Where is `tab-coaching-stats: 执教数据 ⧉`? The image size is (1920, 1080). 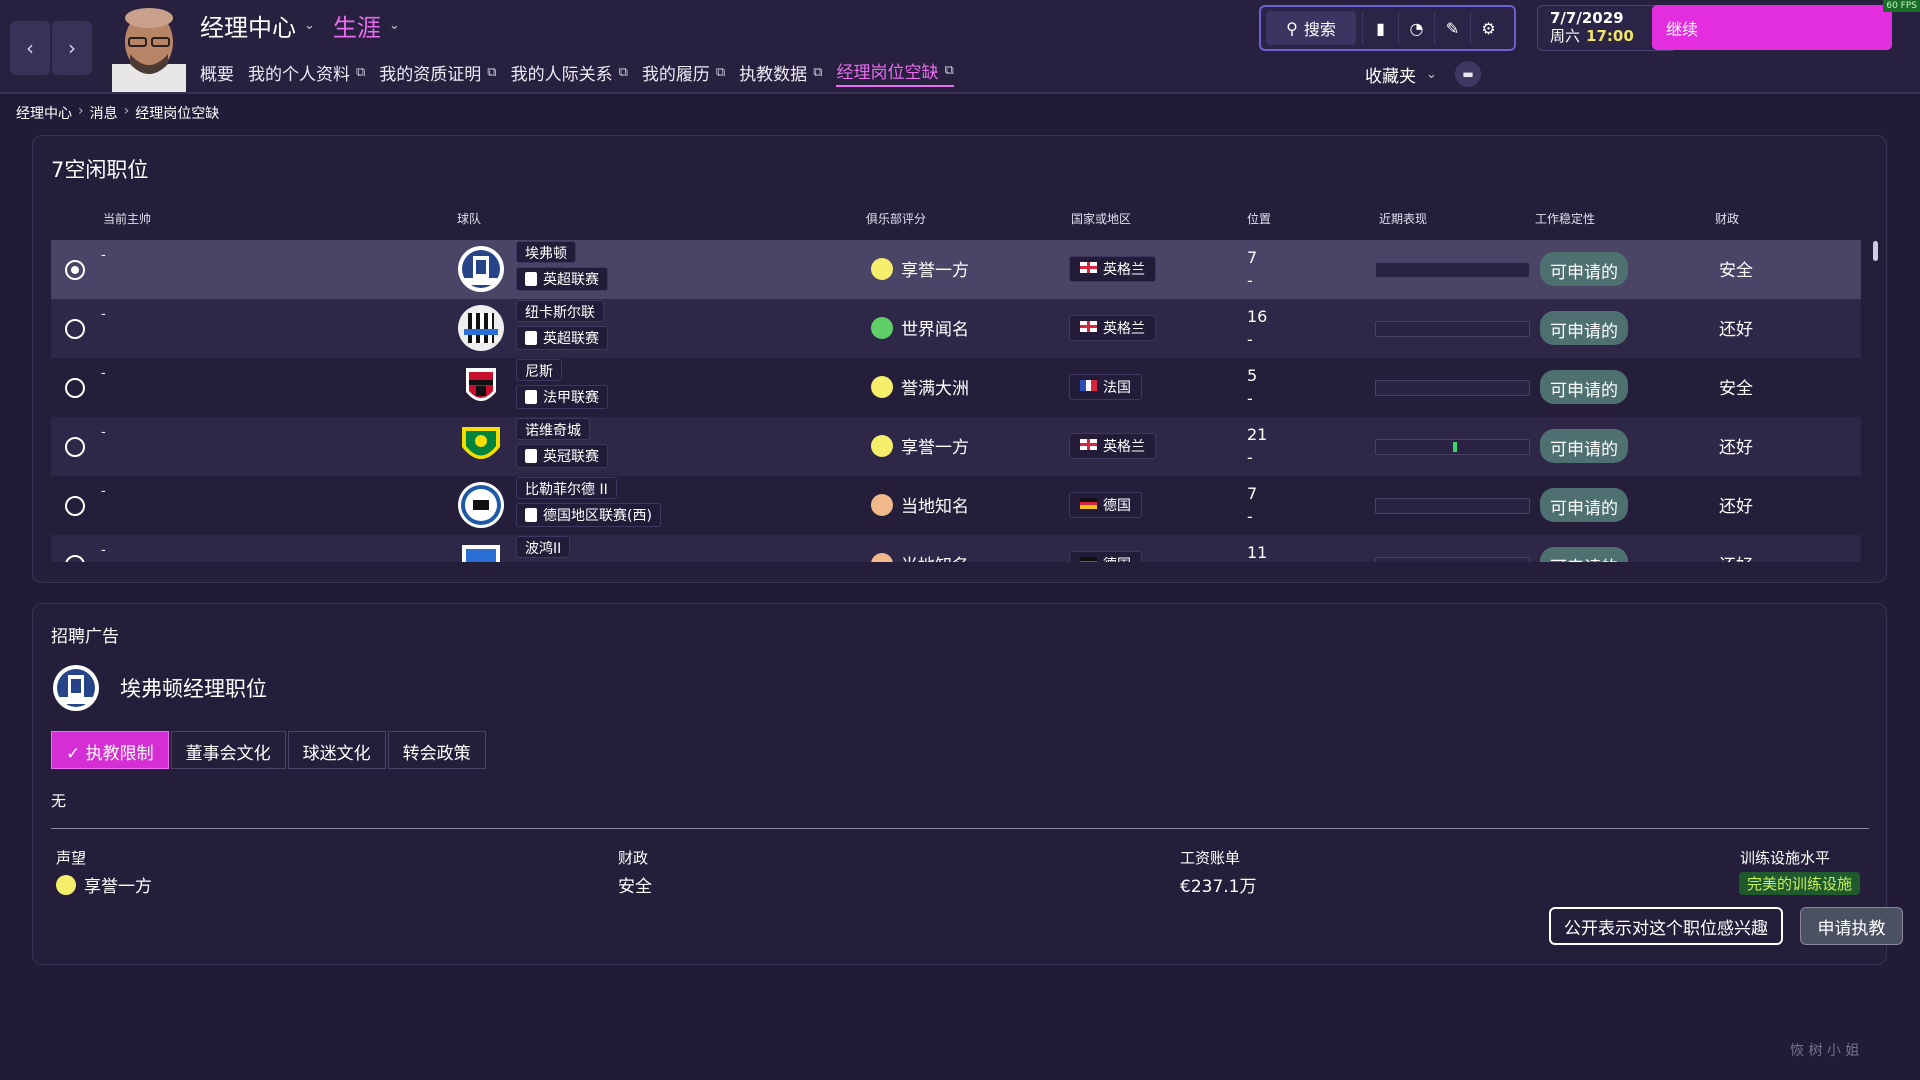
tab-coaching-stats: 执教数据 ⧉ is located at coordinates (780, 72).